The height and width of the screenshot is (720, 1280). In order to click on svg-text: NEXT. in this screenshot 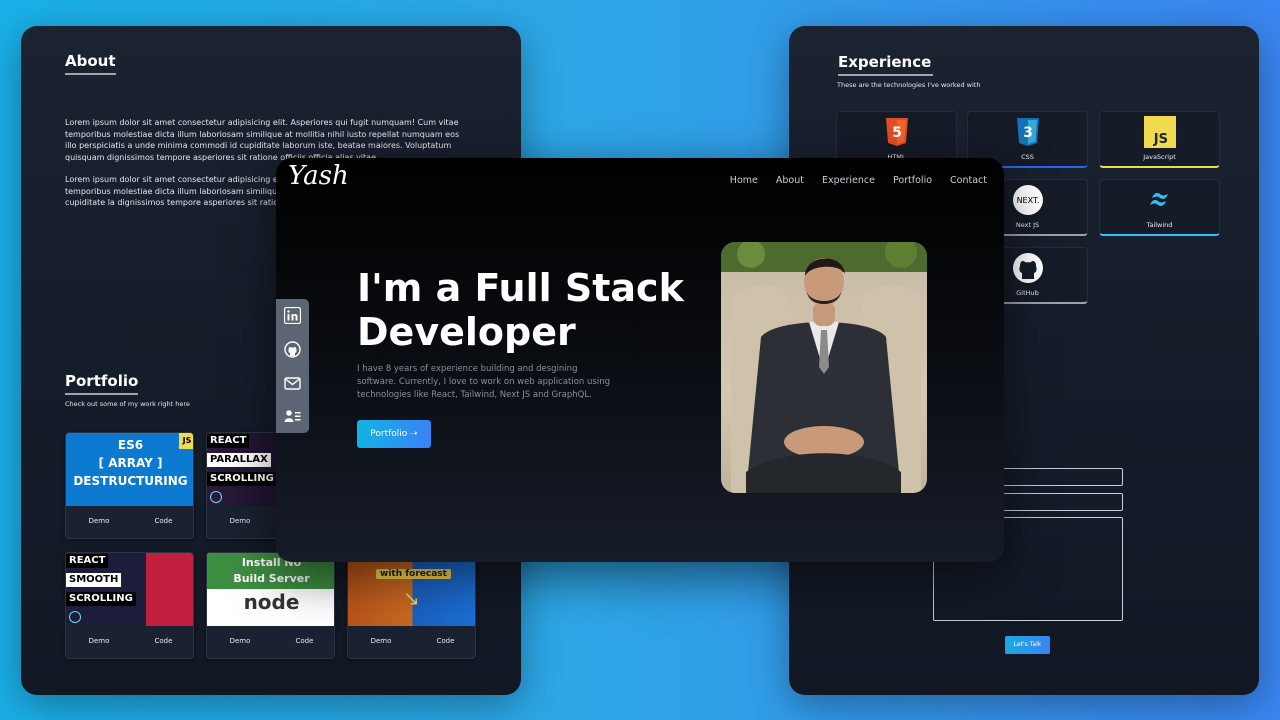, I will do `click(1027, 200)`.